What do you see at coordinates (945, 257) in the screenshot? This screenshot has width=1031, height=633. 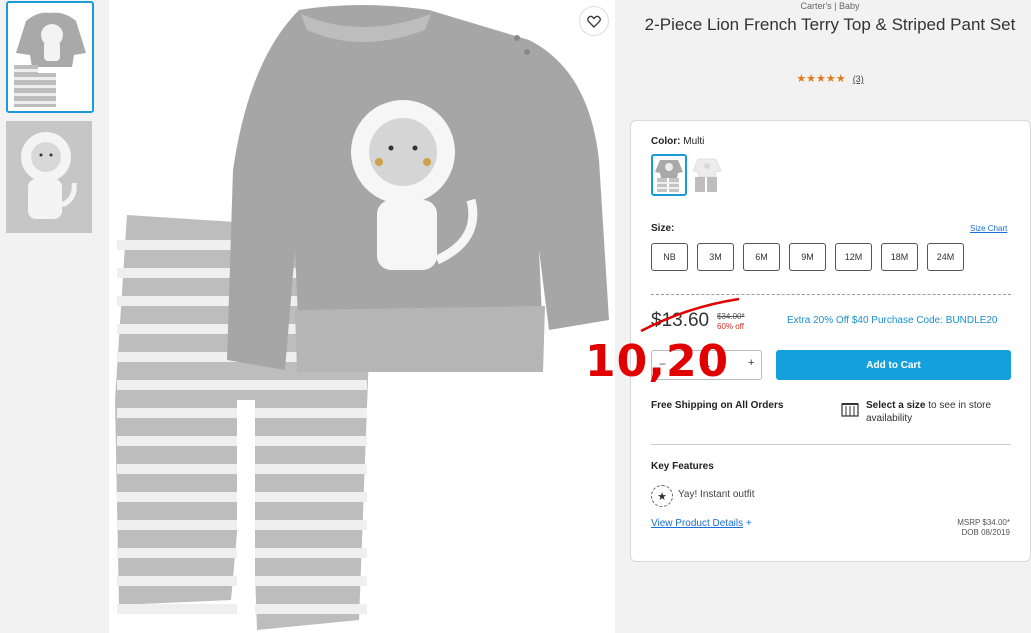 I see `size-option-24m: 24M` at bounding box center [945, 257].